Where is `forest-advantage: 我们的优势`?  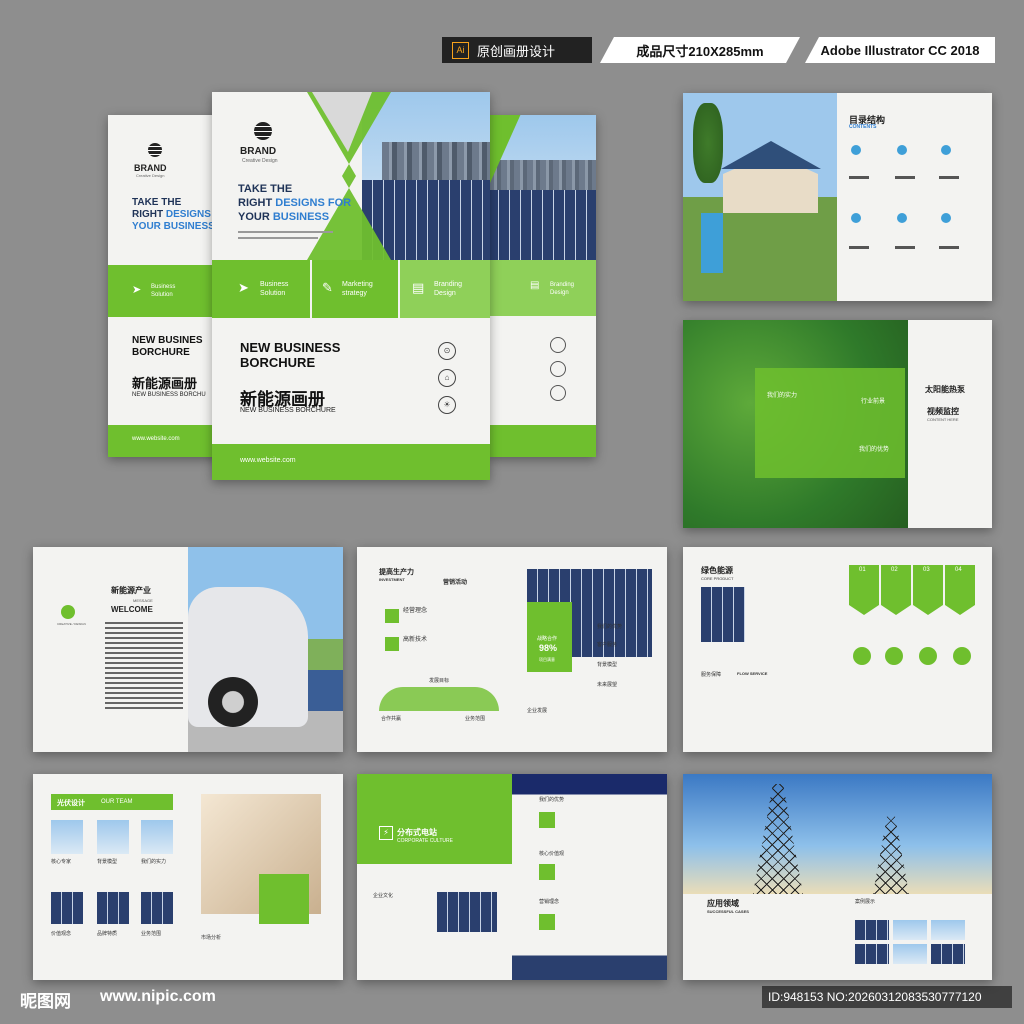 forest-advantage: 我们的优势 is located at coordinates (874, 450).